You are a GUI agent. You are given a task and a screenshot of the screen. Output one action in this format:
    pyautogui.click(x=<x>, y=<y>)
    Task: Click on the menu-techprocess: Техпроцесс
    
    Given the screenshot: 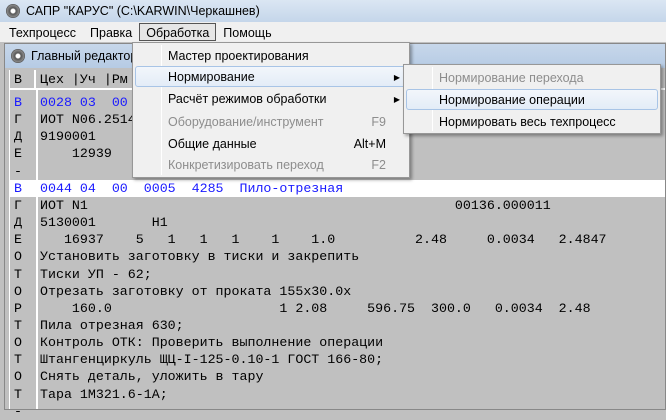 What is the action you would take?
    pyautogui.click(x=42, y=32)
    